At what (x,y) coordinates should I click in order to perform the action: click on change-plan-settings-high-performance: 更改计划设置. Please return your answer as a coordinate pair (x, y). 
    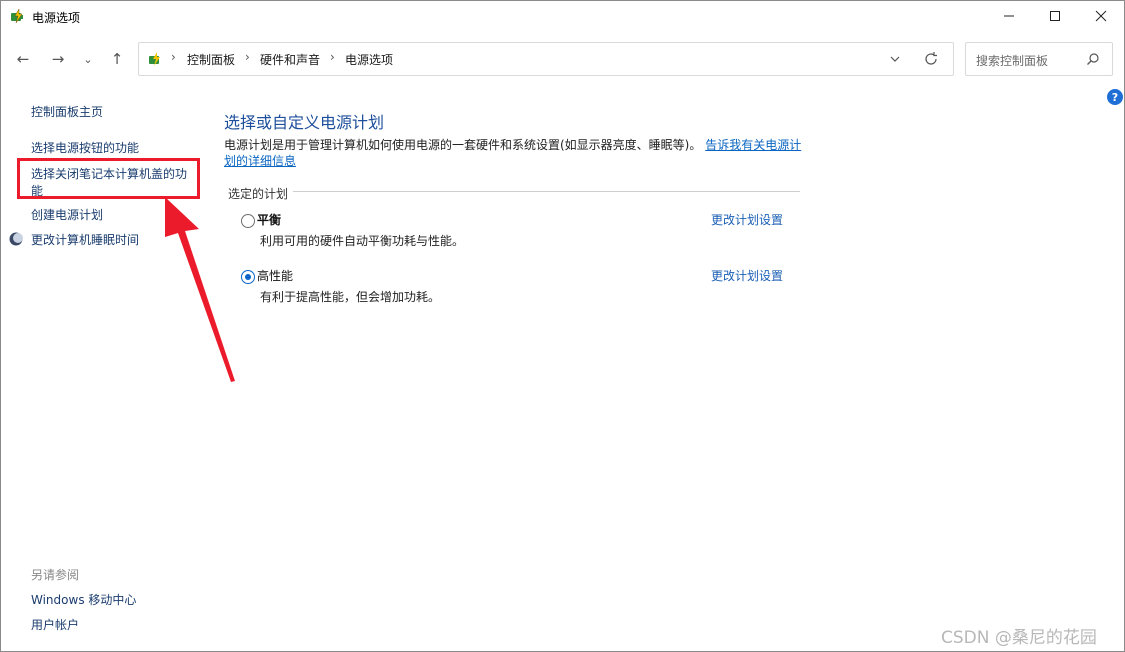
    Looking at the image, I should click on (747, 275).